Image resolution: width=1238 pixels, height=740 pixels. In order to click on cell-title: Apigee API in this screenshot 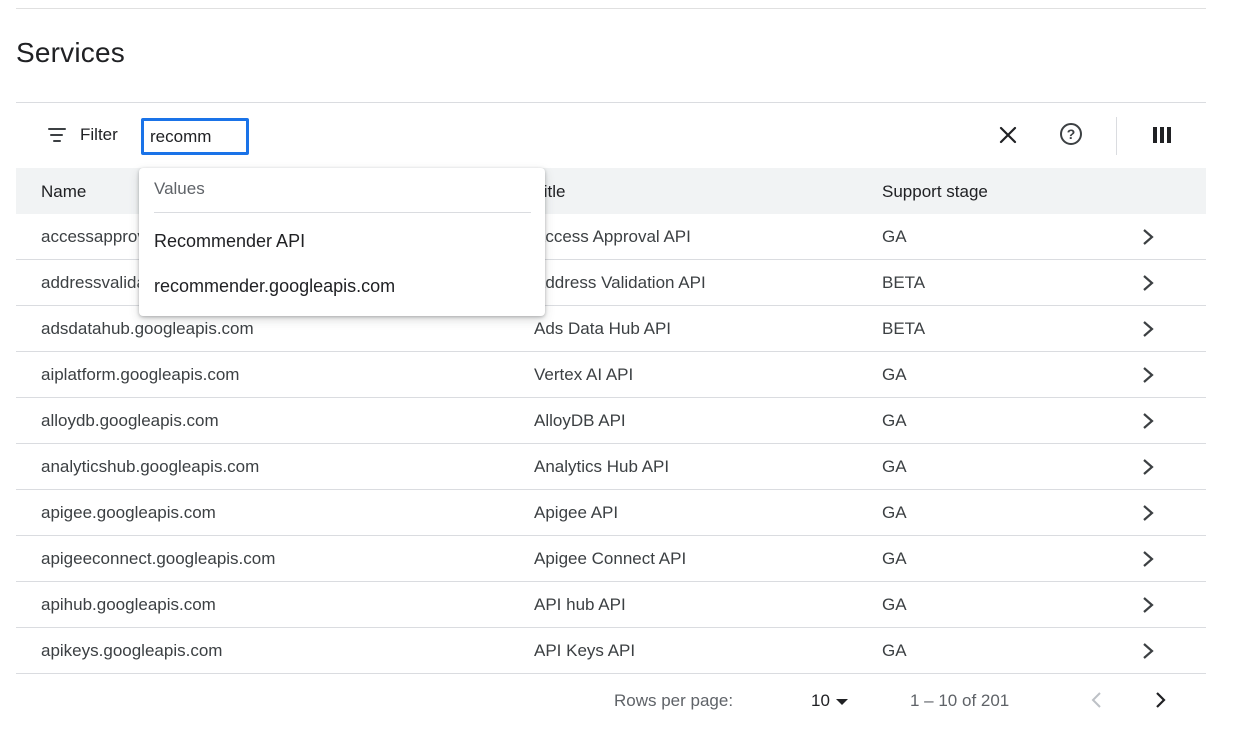, I will do `click(576, 512)`.